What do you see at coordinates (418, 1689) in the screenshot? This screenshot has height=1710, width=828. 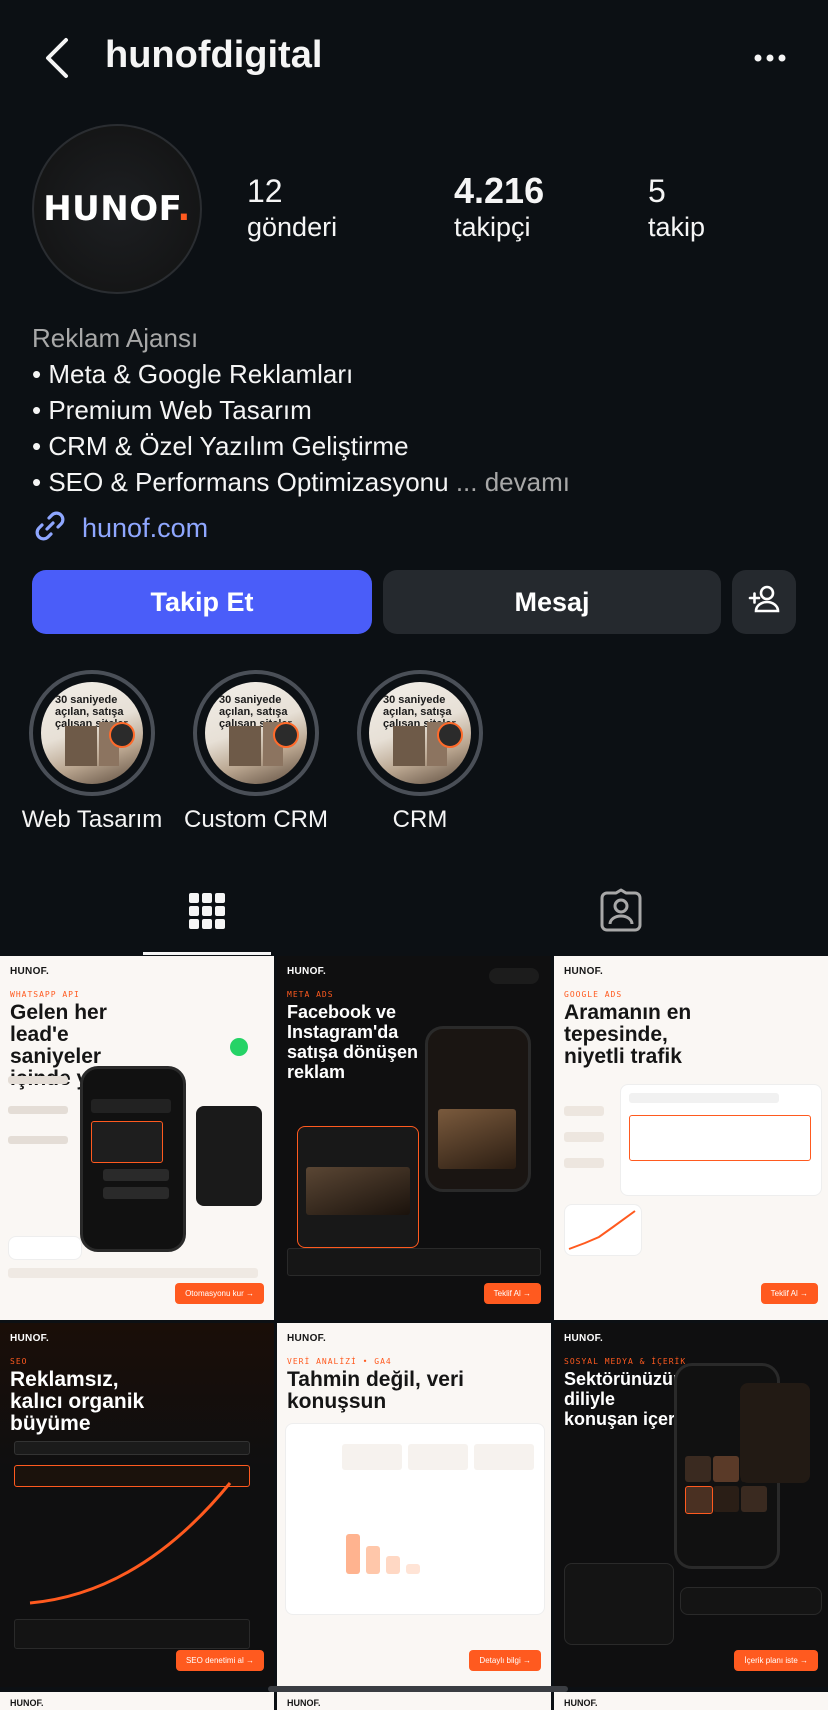 I see `scroll-indicator` at bounding box center [418, 1689].